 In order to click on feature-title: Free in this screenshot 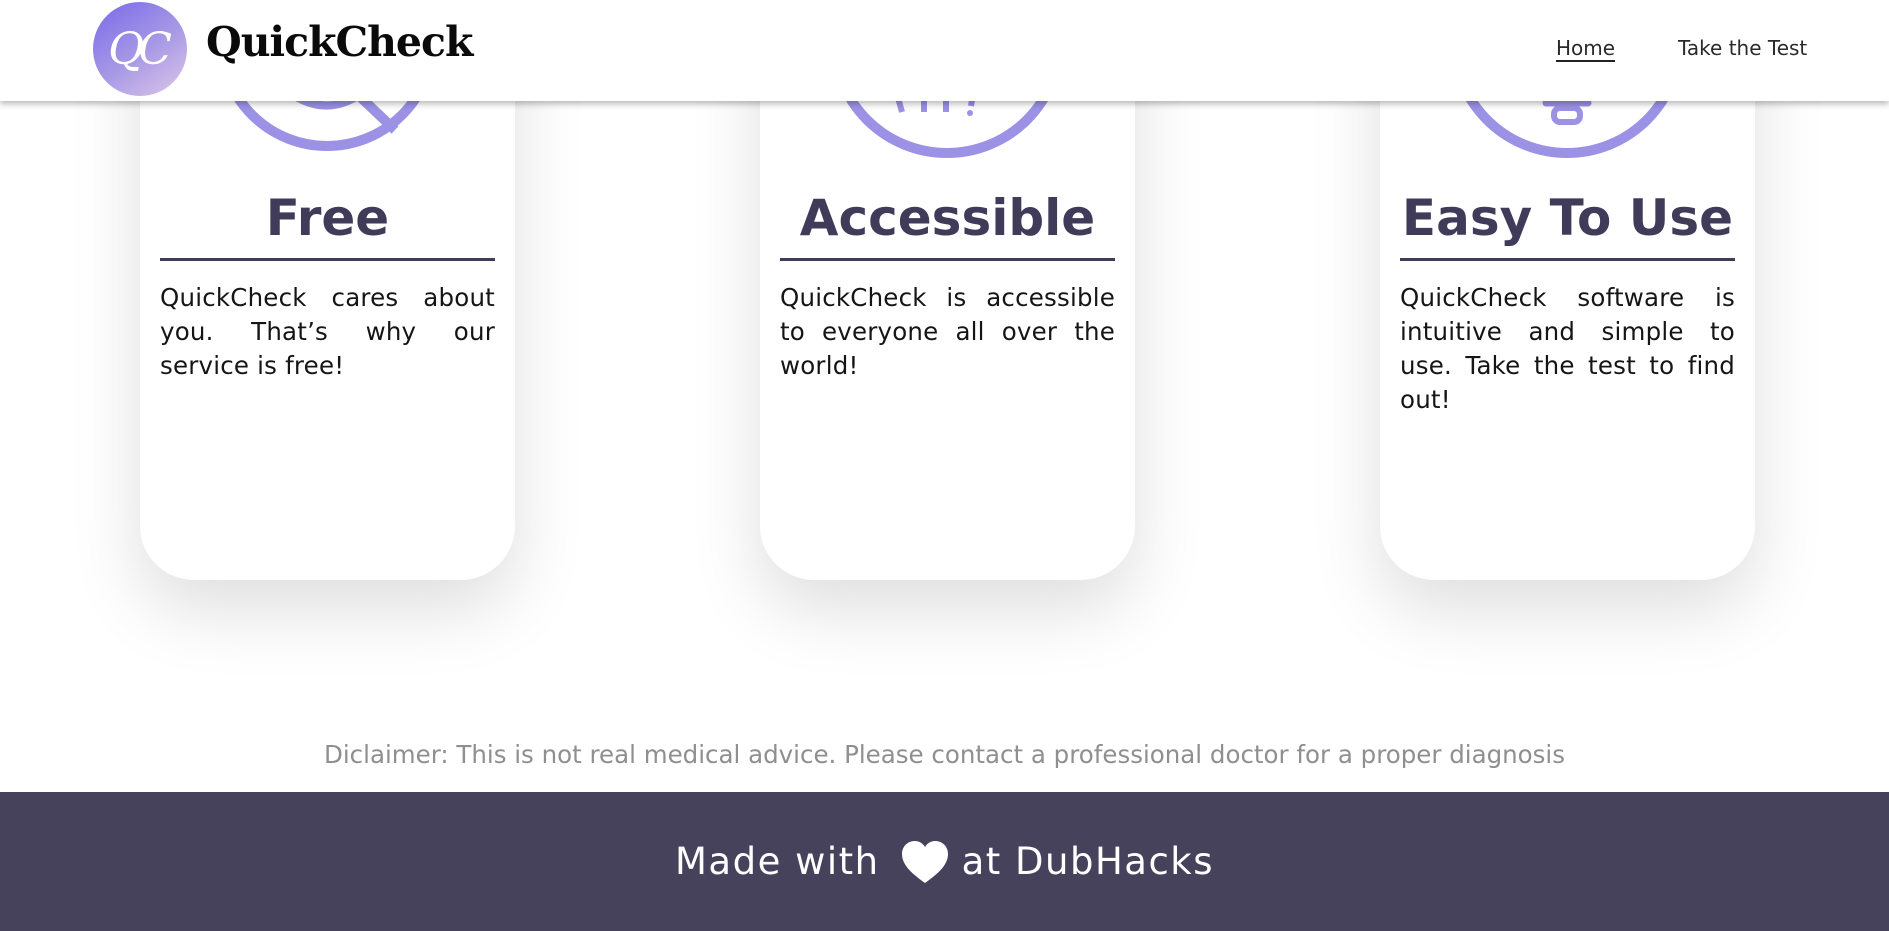, I will do `click(327, 218)`.